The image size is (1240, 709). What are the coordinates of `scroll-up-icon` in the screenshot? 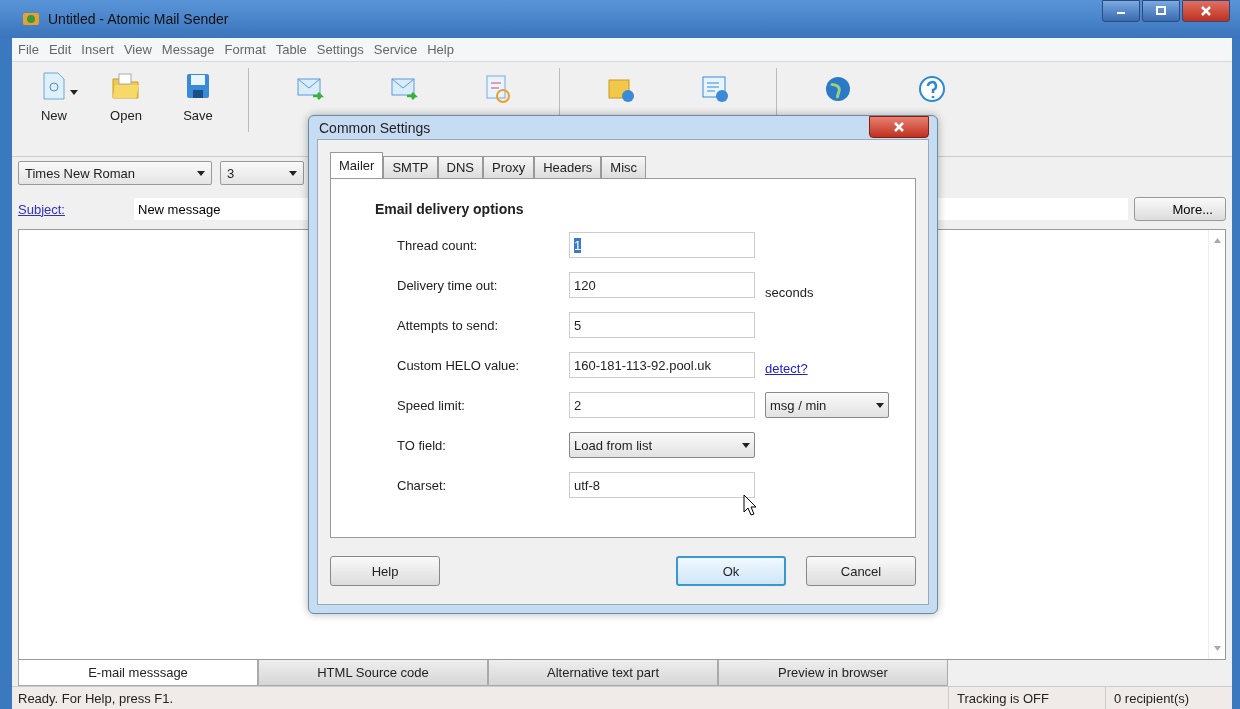 It's located at (1217, 240).